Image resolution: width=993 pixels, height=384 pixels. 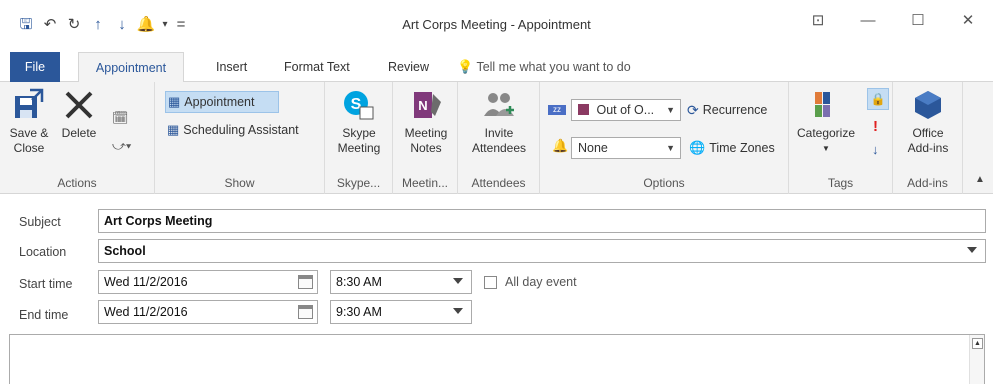 What do you see at coordinates (29, 122) in the screenshot?
I see `save-close-button: Save & Close` at bounding box center [29, 122].